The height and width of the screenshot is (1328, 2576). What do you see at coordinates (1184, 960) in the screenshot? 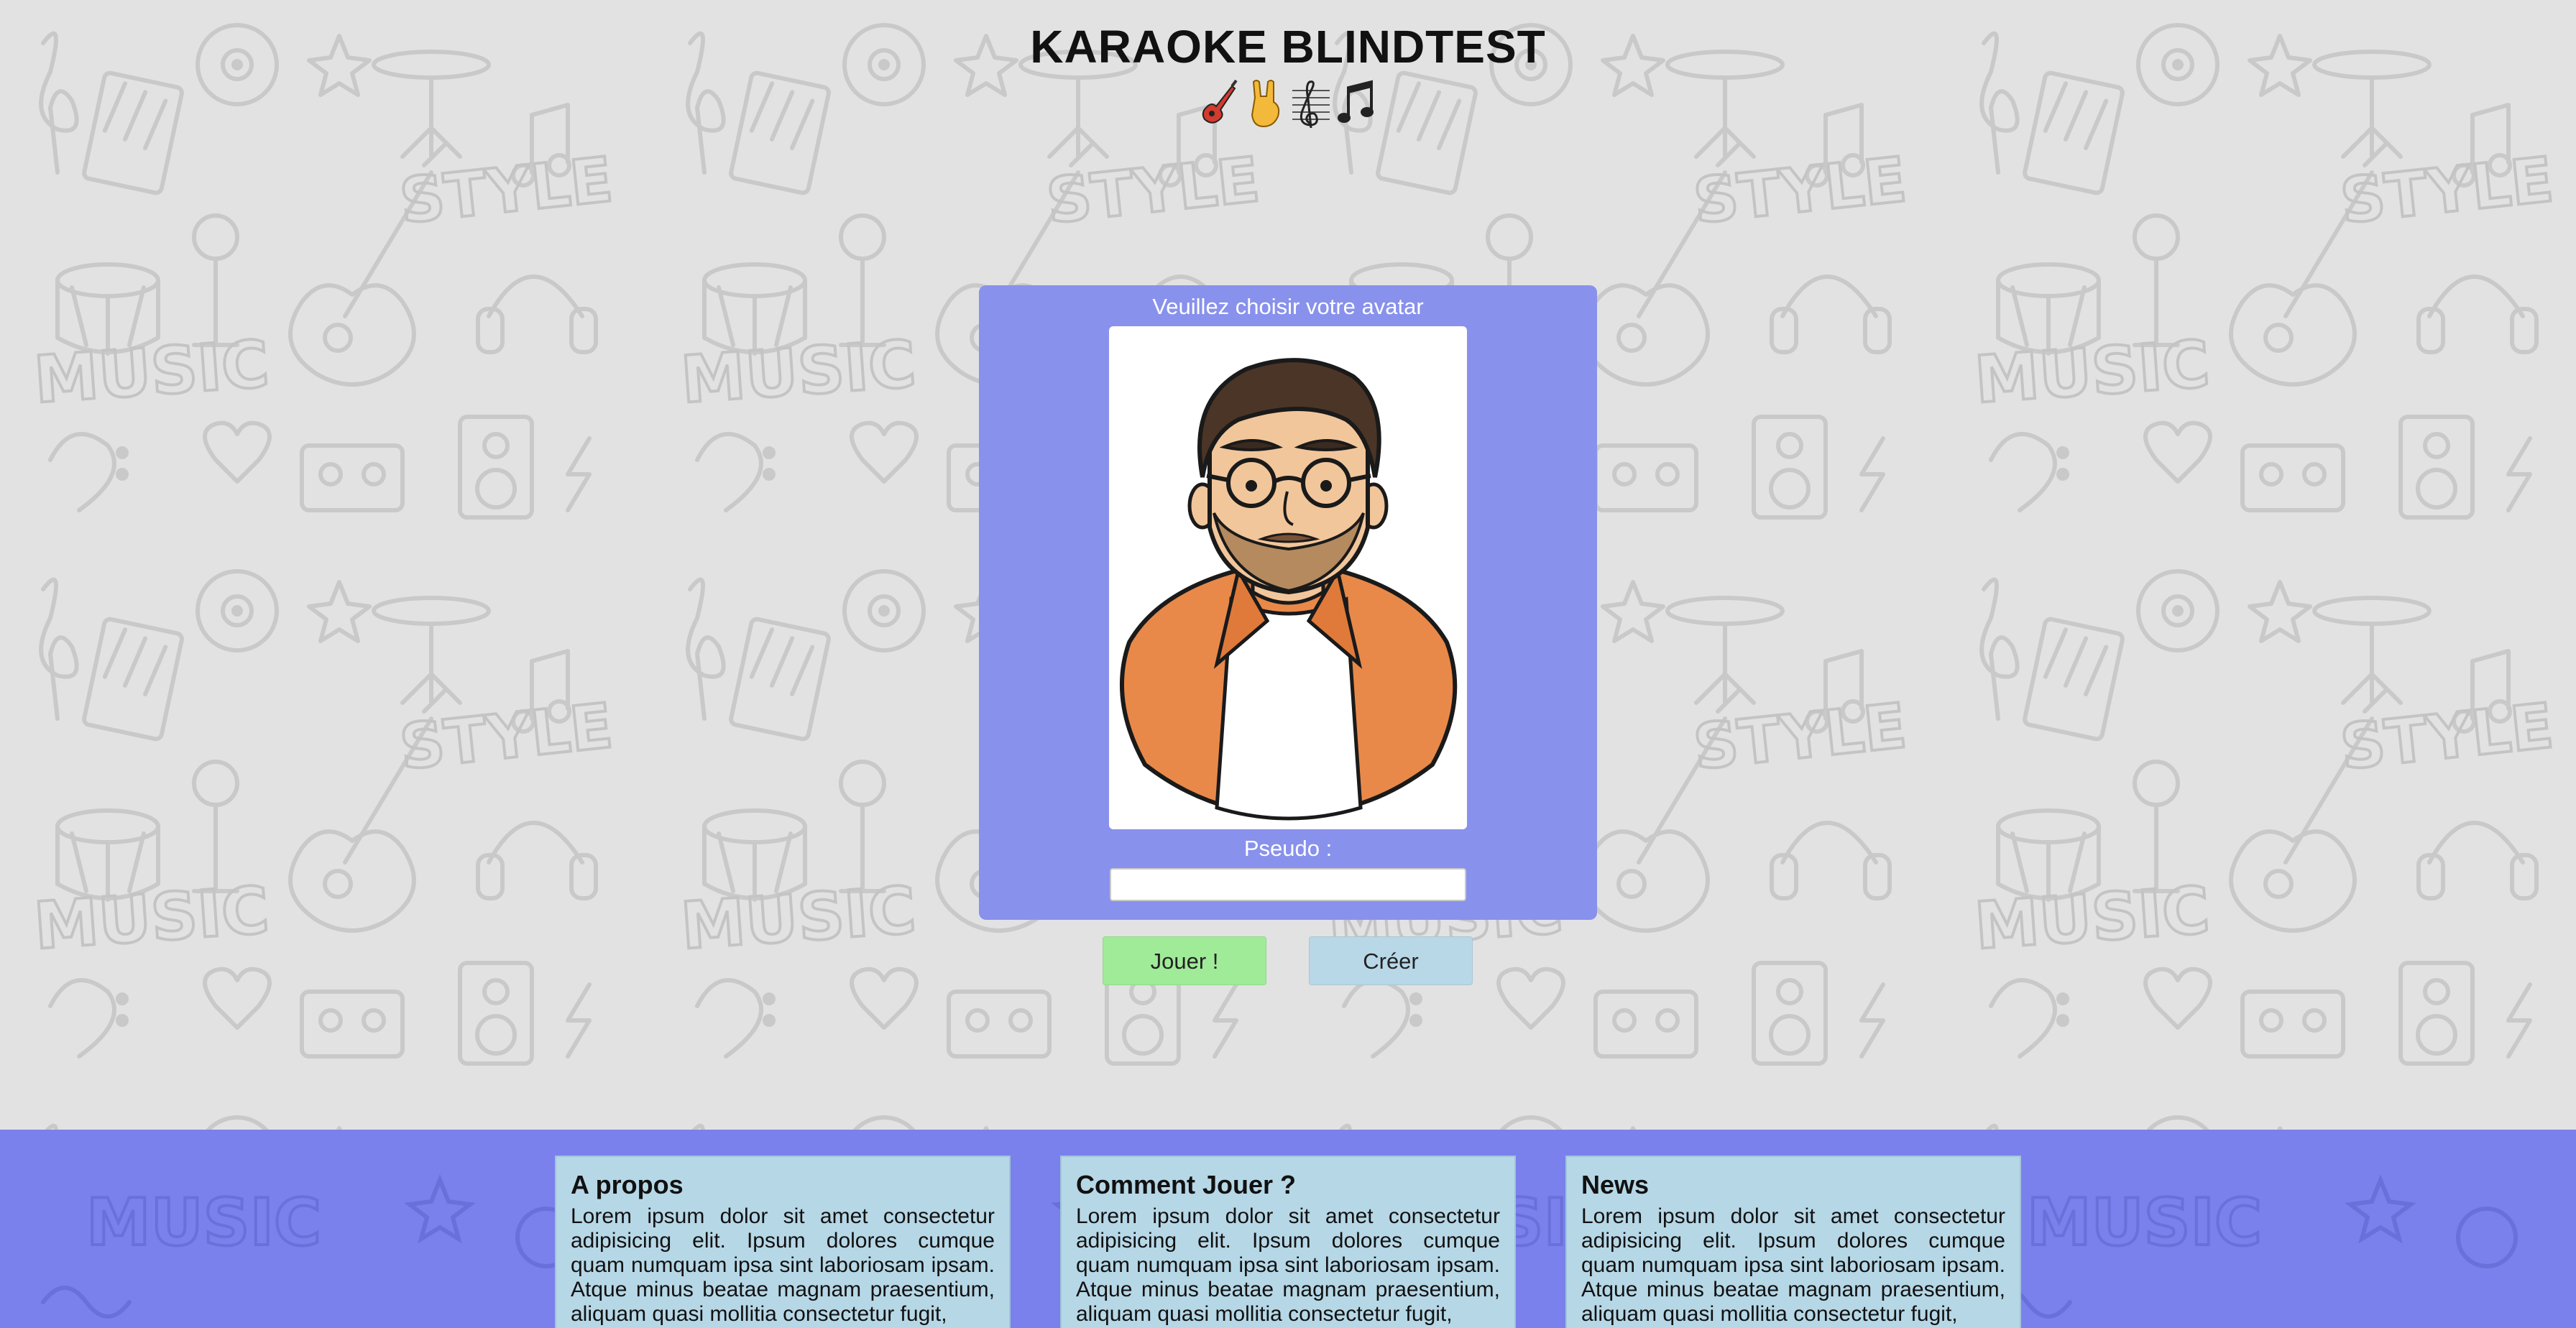
I see `play-button: Jouer !` at bounding box center [1184, 960].